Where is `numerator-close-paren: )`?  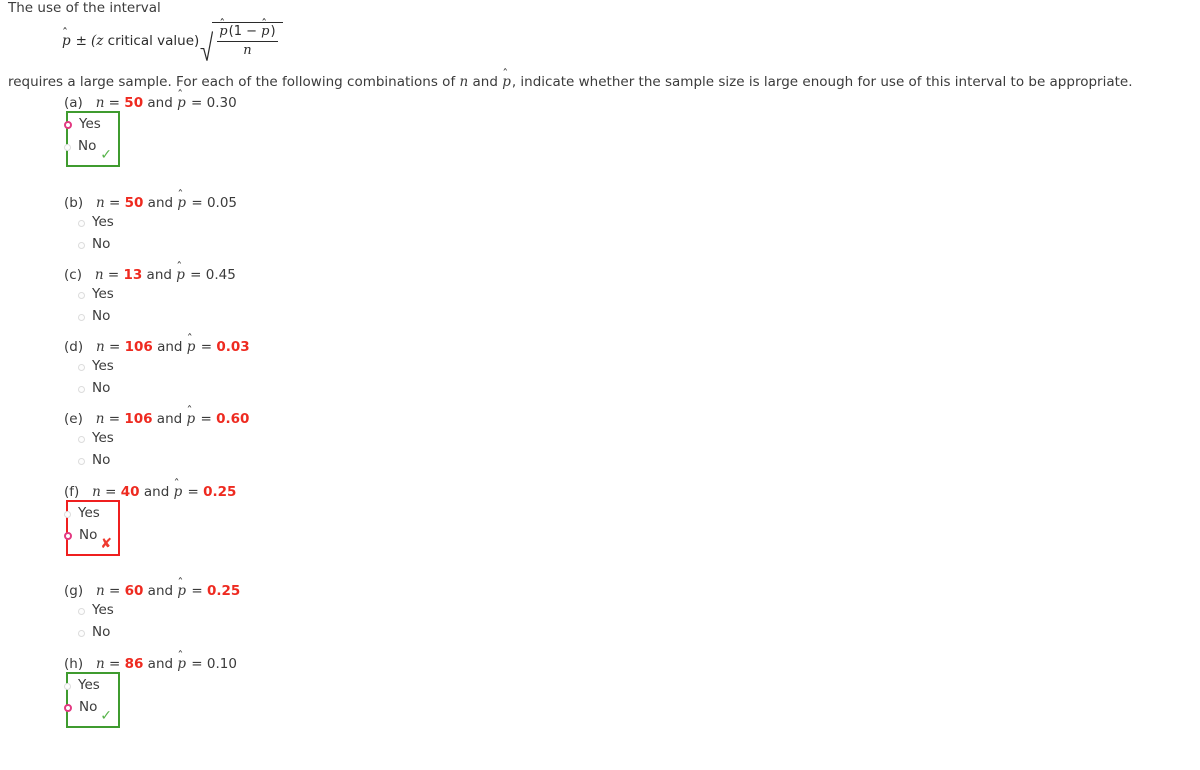
numerator-close-paren: ) is located at coordinates (273, 31).